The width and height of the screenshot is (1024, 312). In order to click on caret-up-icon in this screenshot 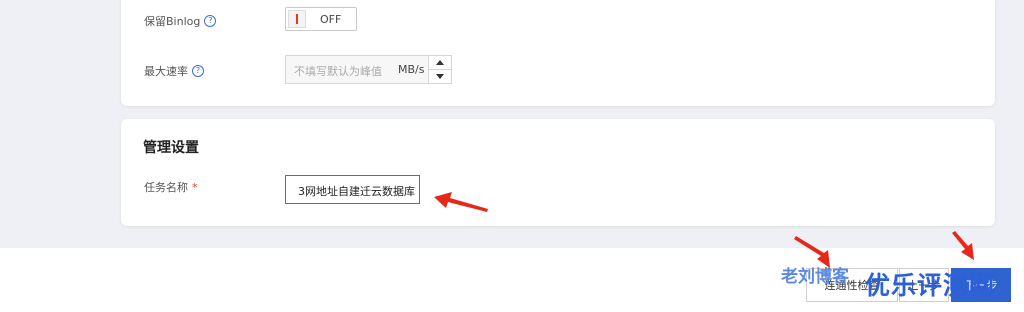, I will do `click(440, 62)`.